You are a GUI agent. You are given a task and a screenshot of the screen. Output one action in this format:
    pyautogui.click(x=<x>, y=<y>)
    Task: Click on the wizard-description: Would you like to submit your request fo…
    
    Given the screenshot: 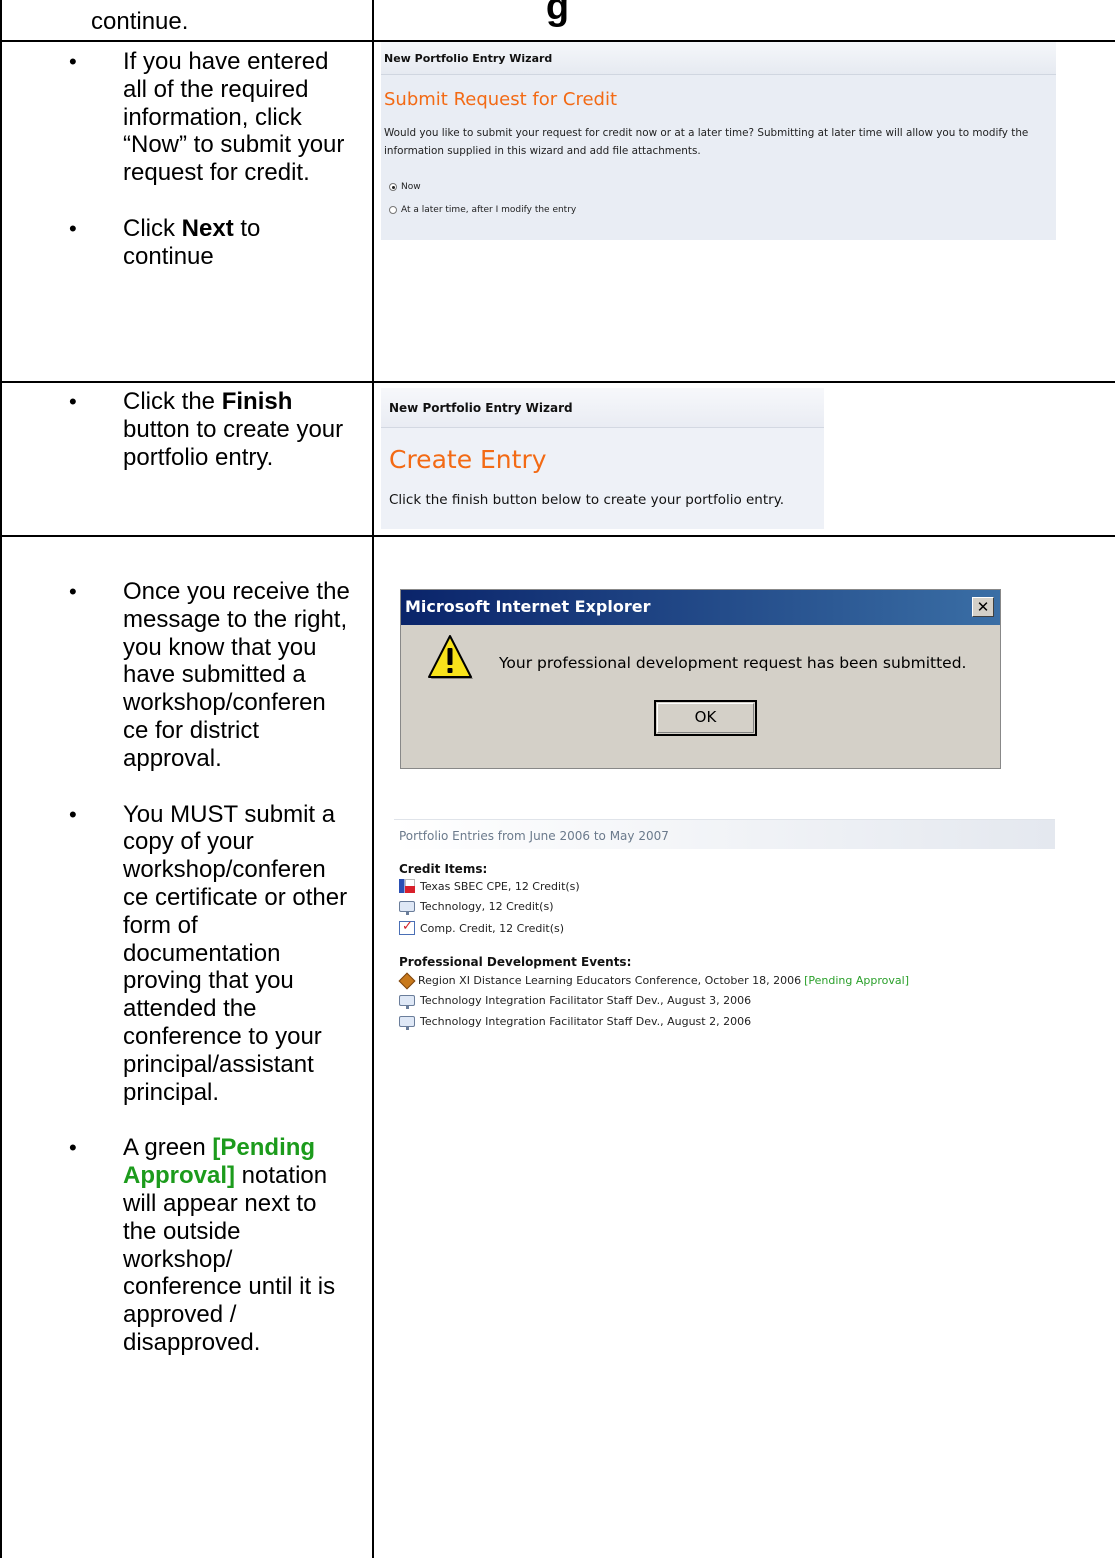 What is the action you would take?
    pyautogui.click(x=706, y=142)
    